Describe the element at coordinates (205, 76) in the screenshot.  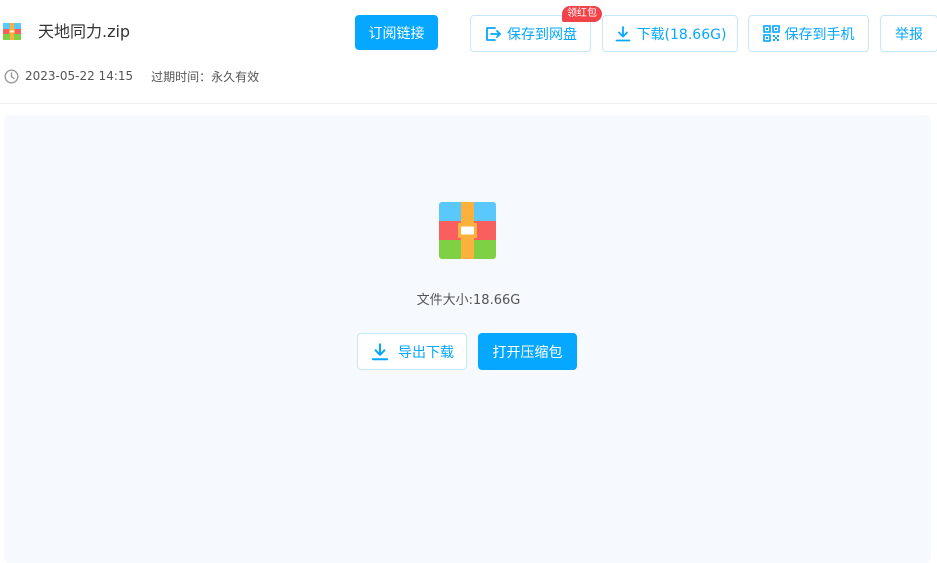
I see `expire-time: 过期时间：永久有效` at that location.